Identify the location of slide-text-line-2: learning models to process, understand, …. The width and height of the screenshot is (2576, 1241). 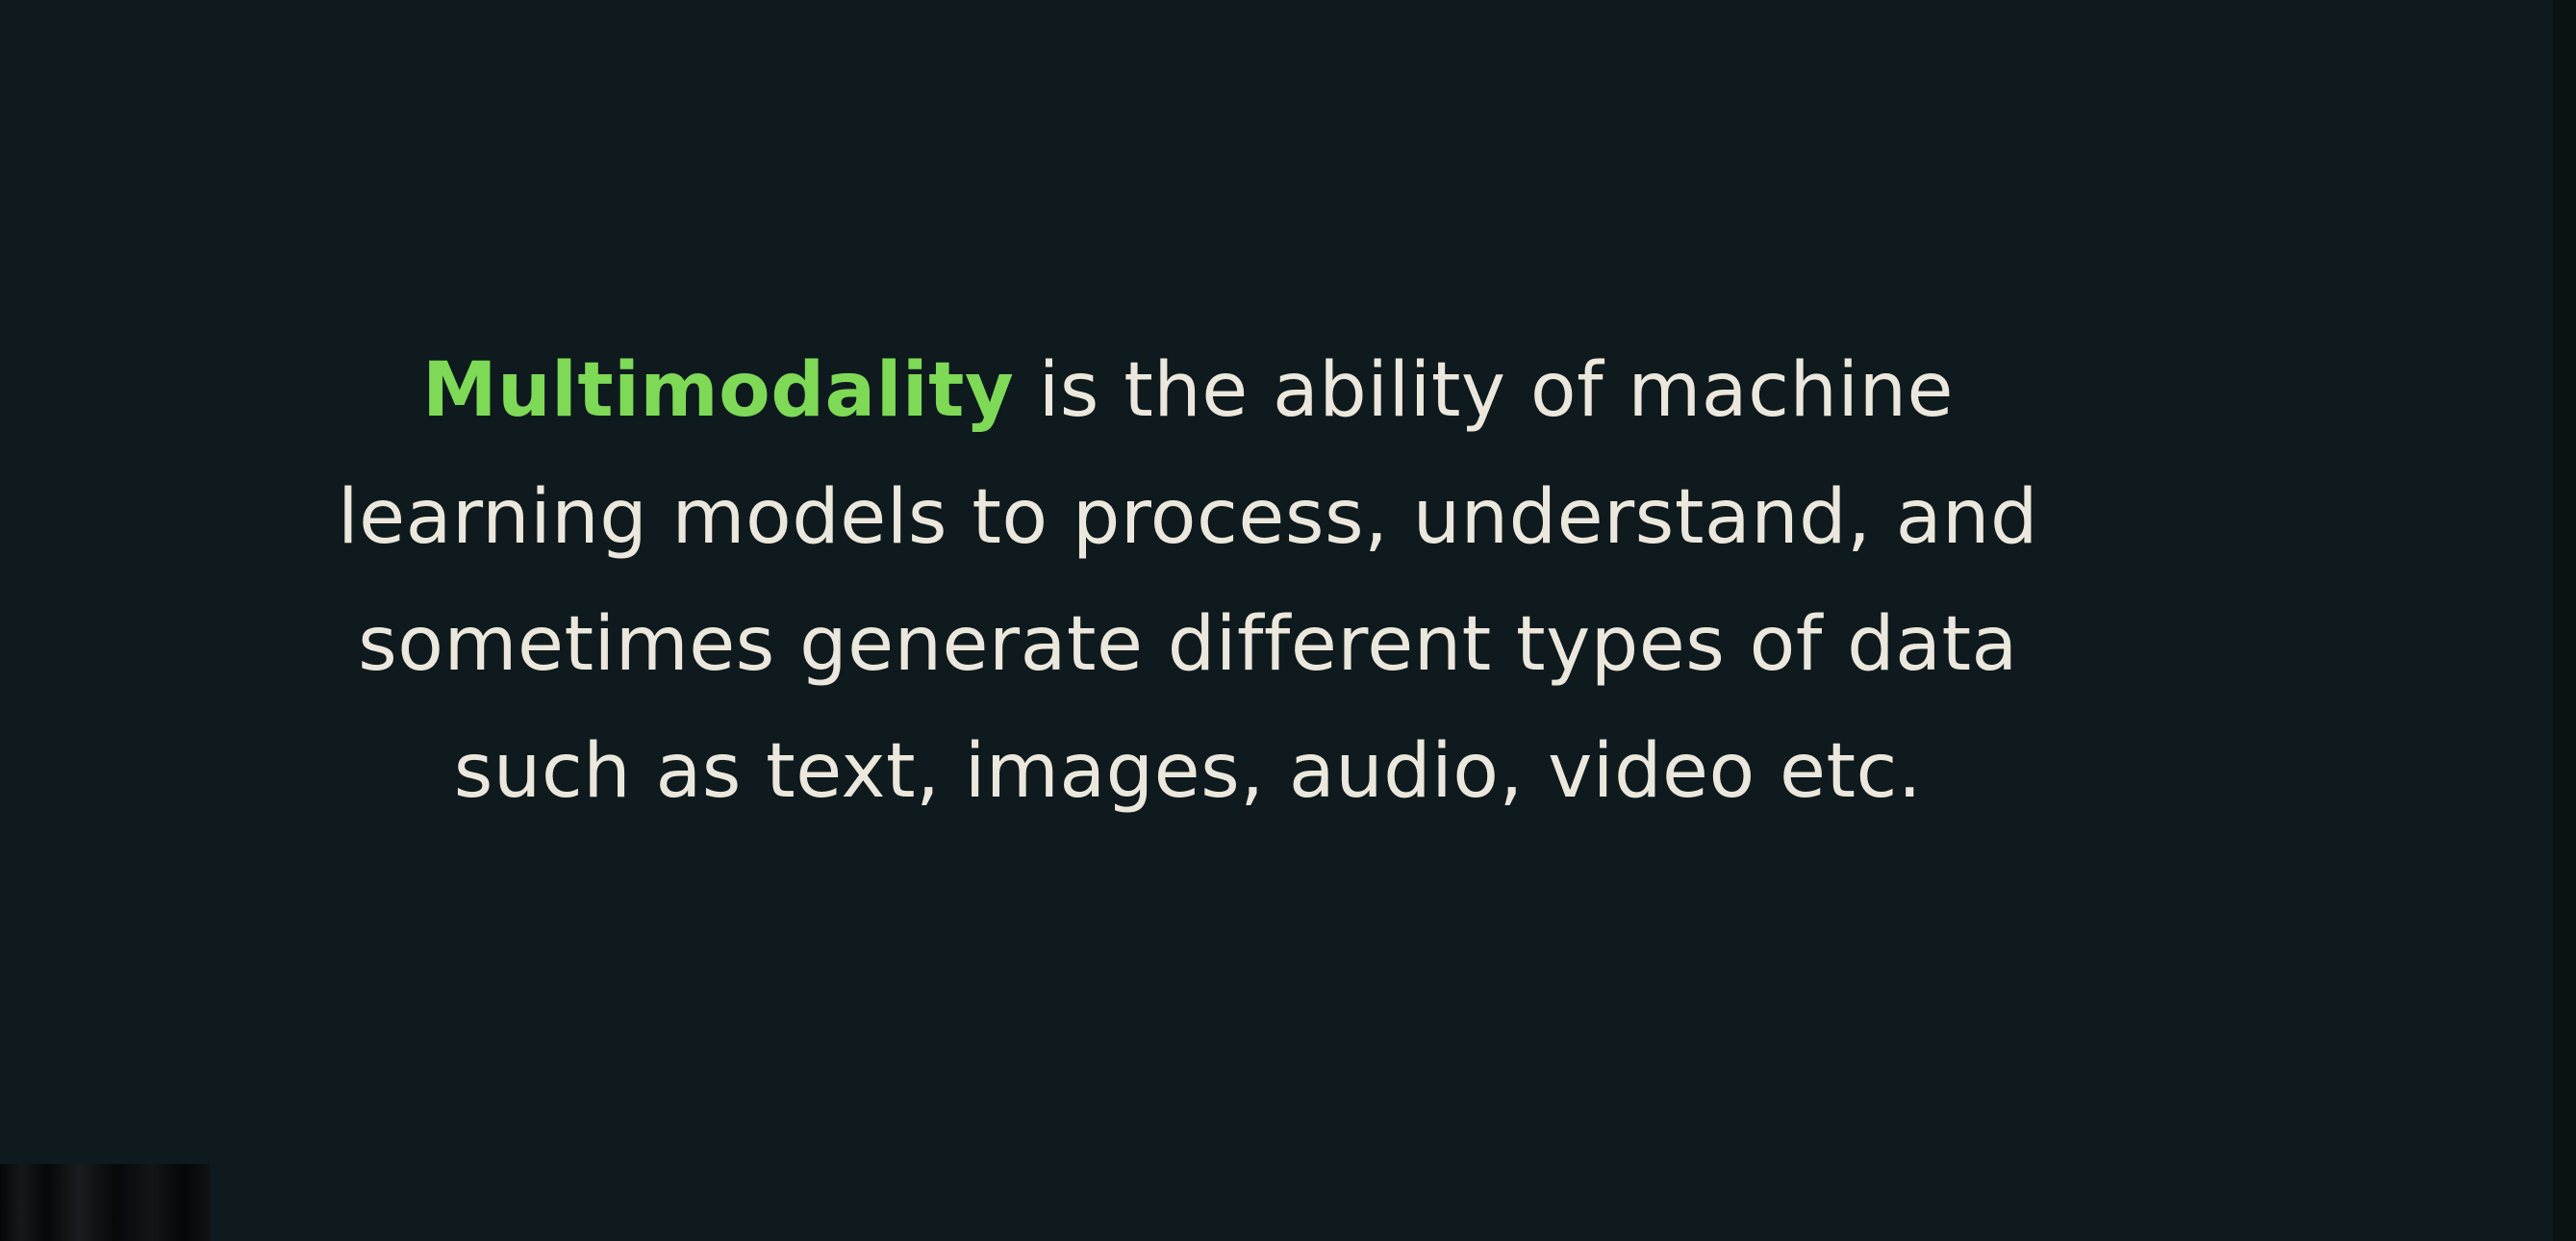
(1188, 517).